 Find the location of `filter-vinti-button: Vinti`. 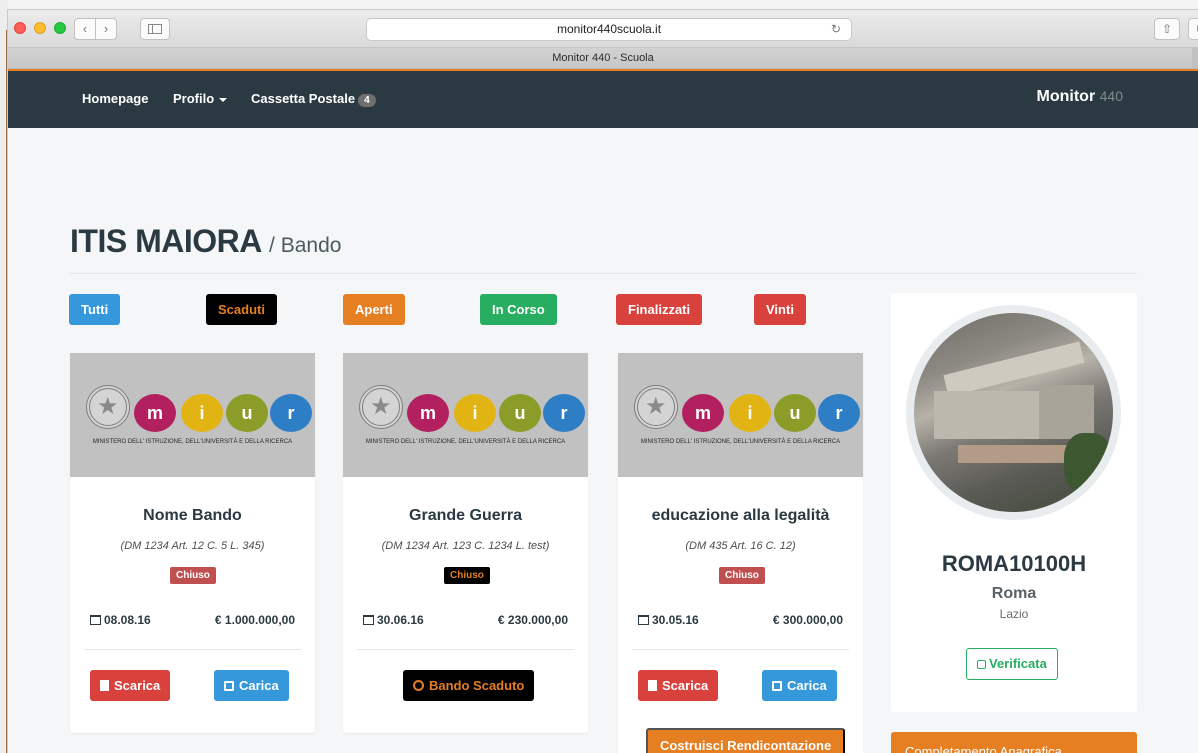

filter-vinti-button: Vinti is located at coordinates (780, 309).